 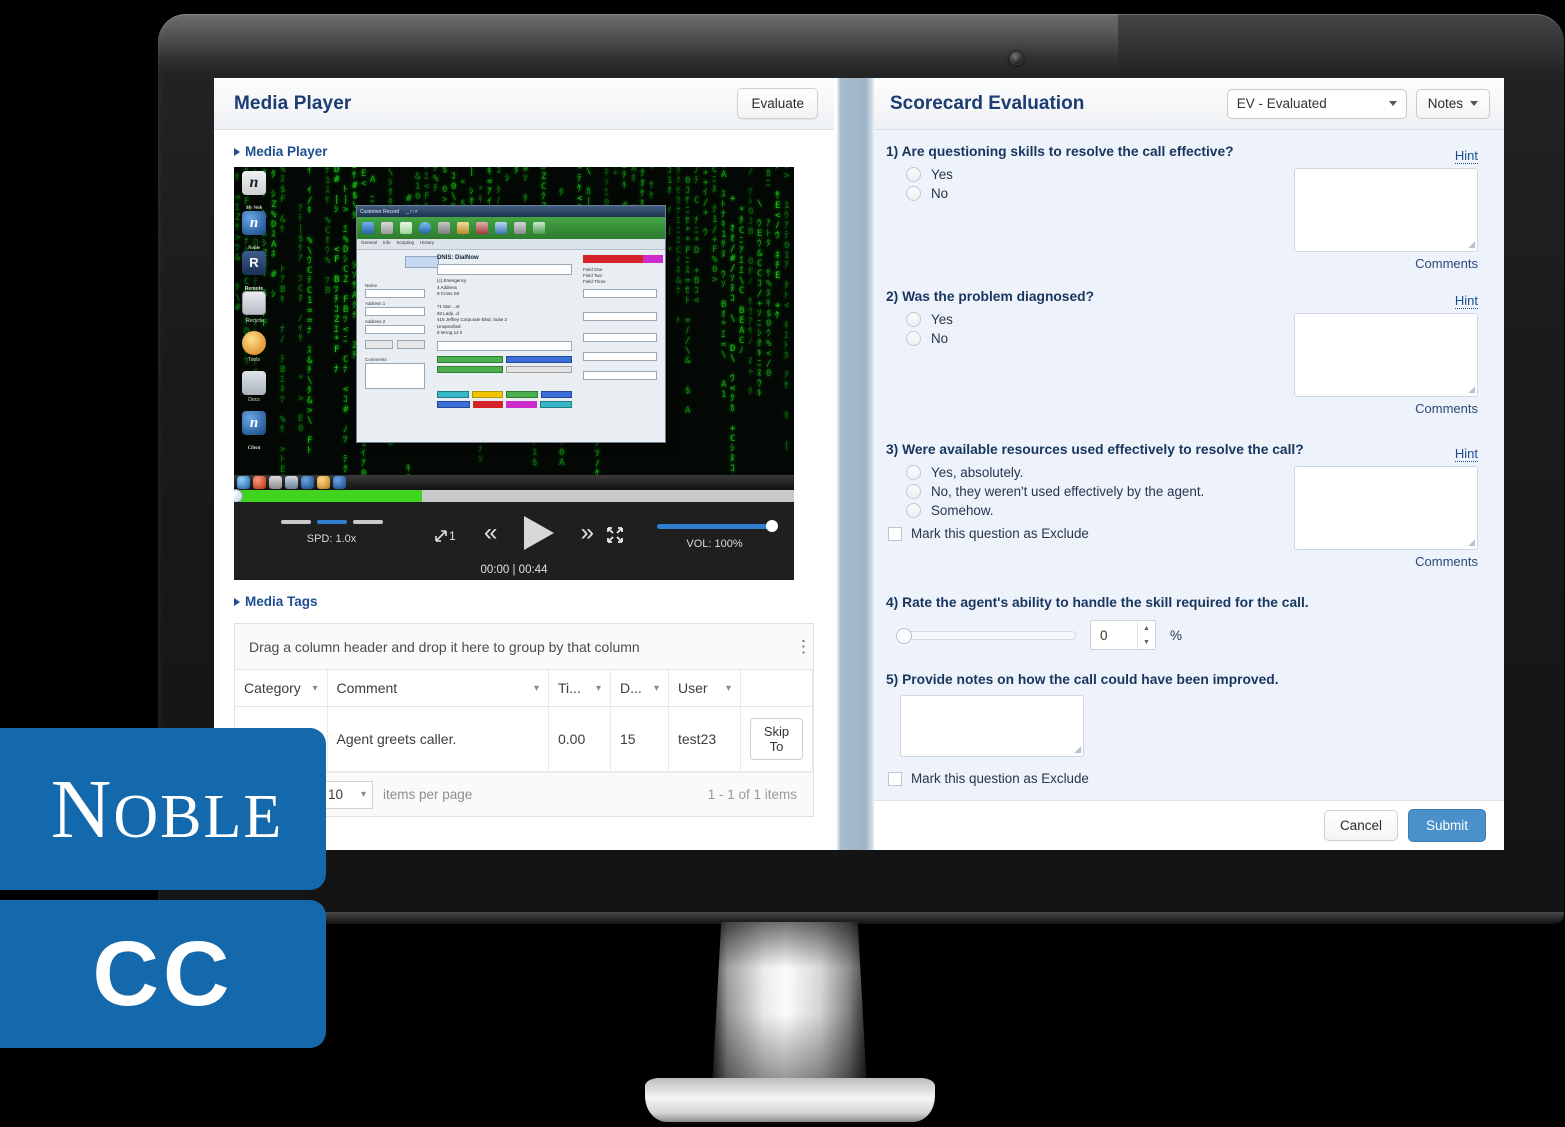 What do you see at coordinates (854, 464) in the screenshot?
I see `panel-splitter` at bounding box center [854, 464].